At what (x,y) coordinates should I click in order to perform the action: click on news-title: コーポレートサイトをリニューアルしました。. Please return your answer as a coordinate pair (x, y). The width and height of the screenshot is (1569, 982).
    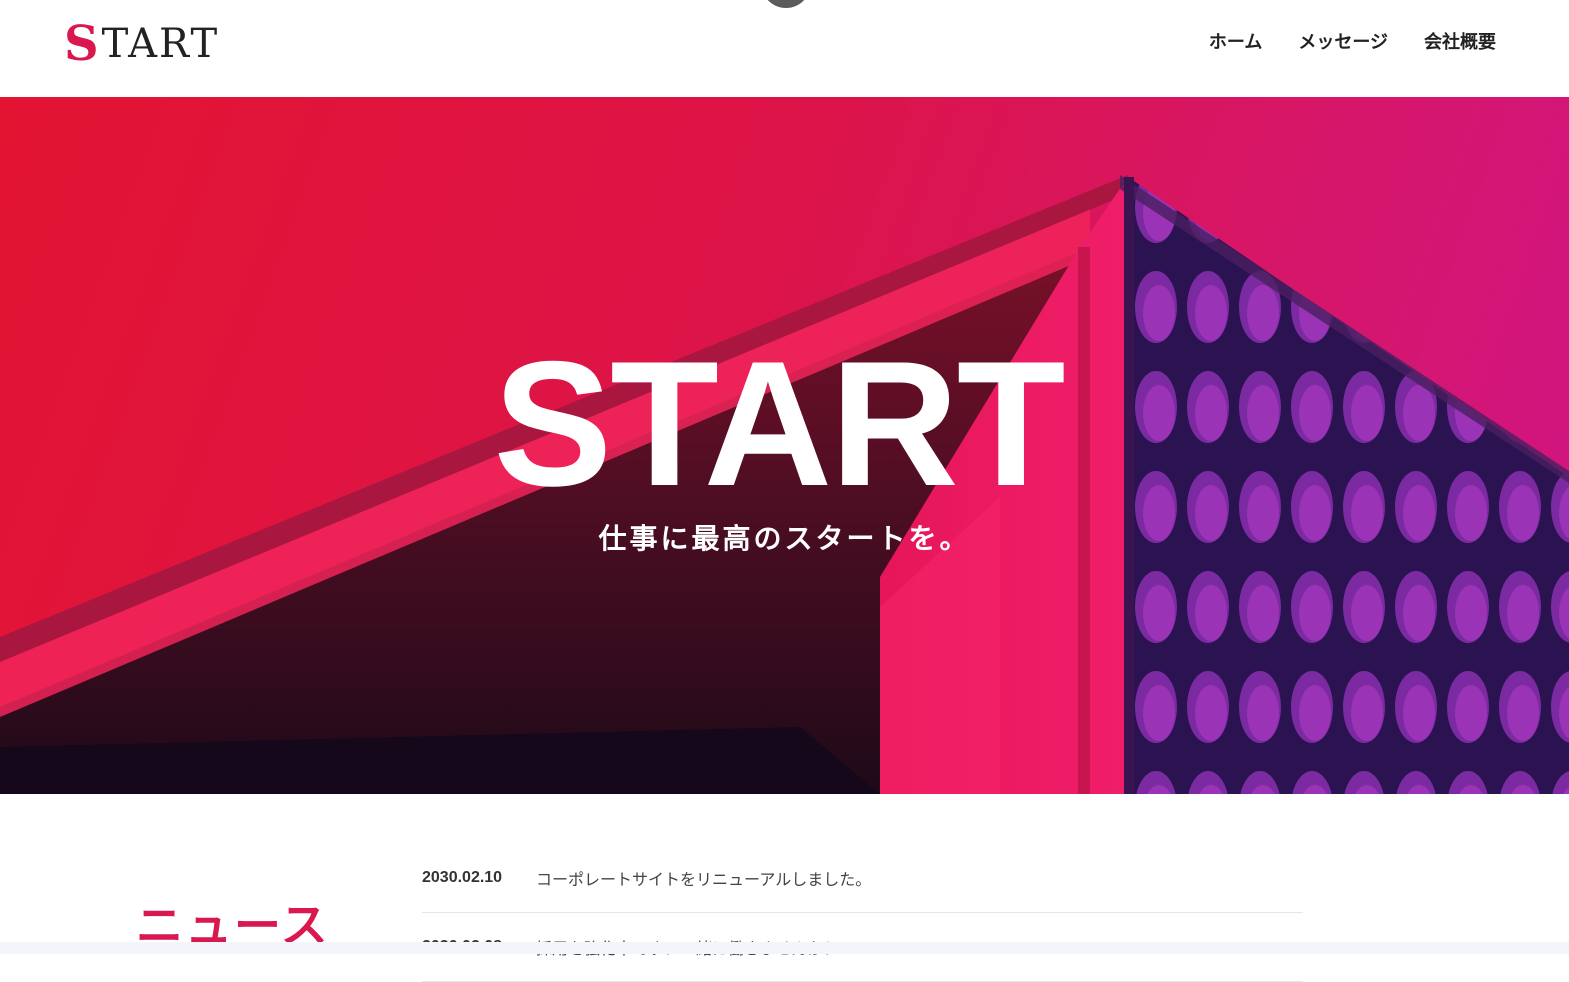
    Looking at the image, I should click on (704, 879).